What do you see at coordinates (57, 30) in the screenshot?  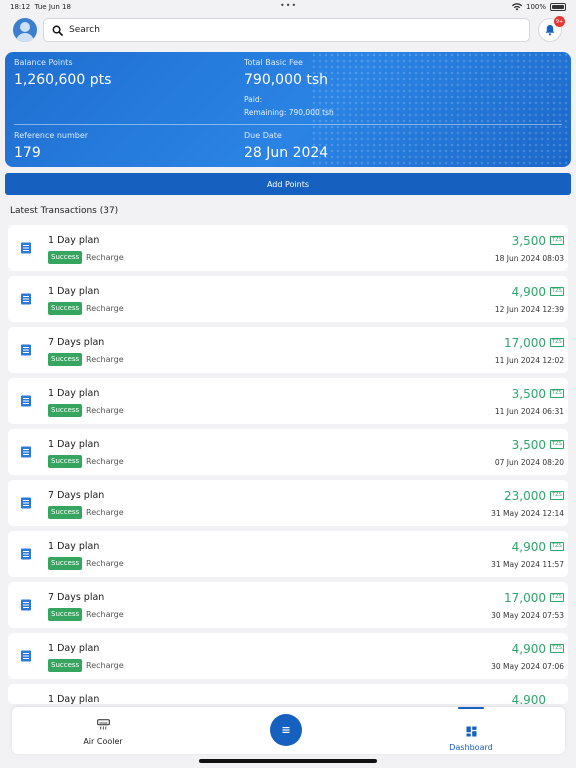 I see `search-icon` at bounding box center [57, 30].